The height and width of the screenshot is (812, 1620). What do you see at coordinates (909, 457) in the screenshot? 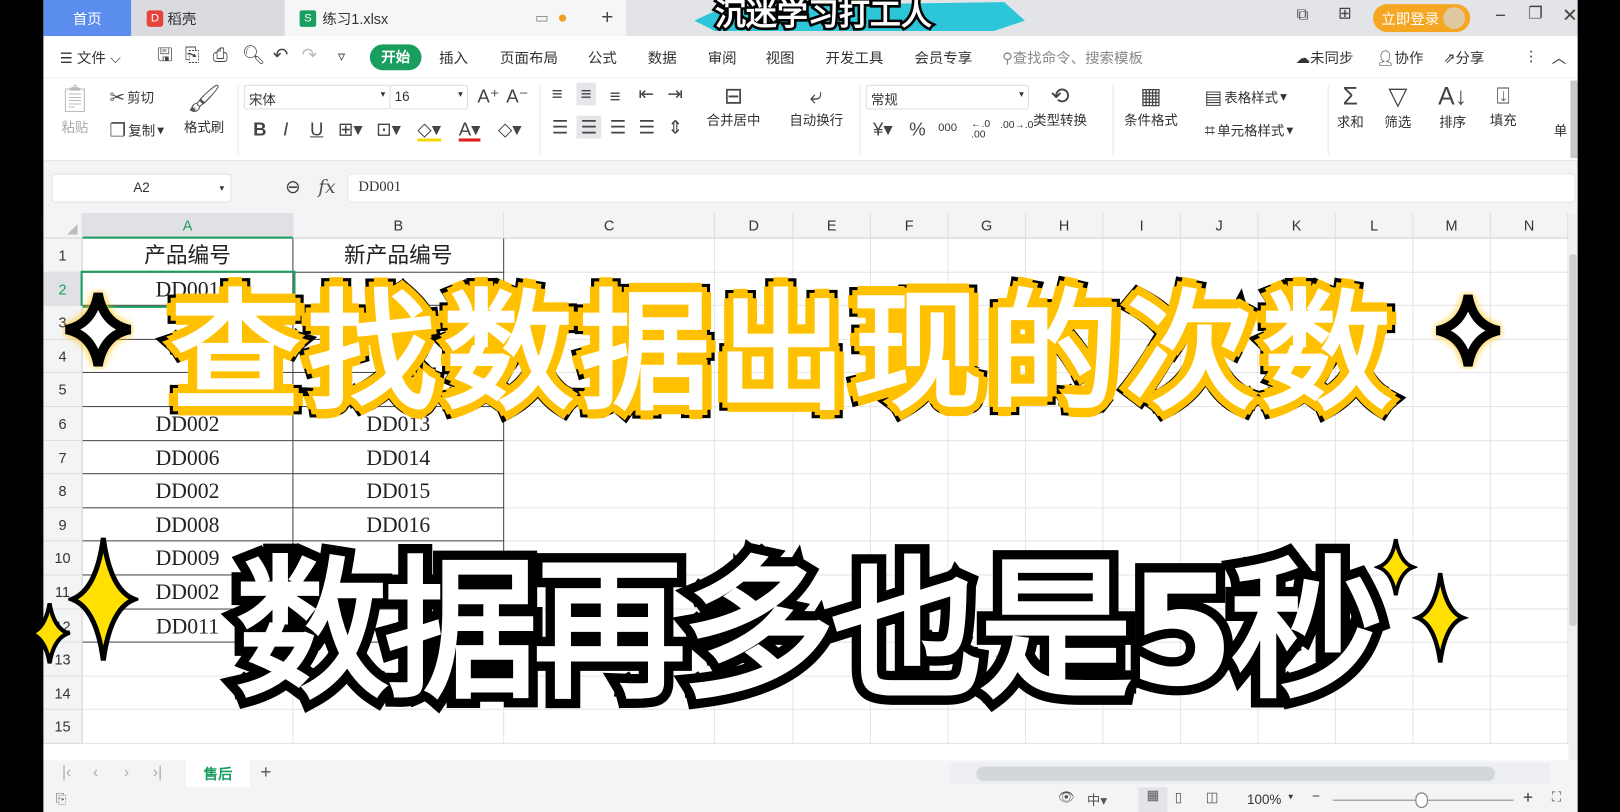
I see `cell-F7` at bounding box center [909, 457].